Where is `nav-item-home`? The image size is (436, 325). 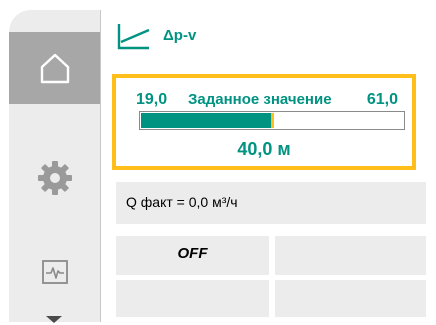
nav-item-home is located at coordinates (54, 68).